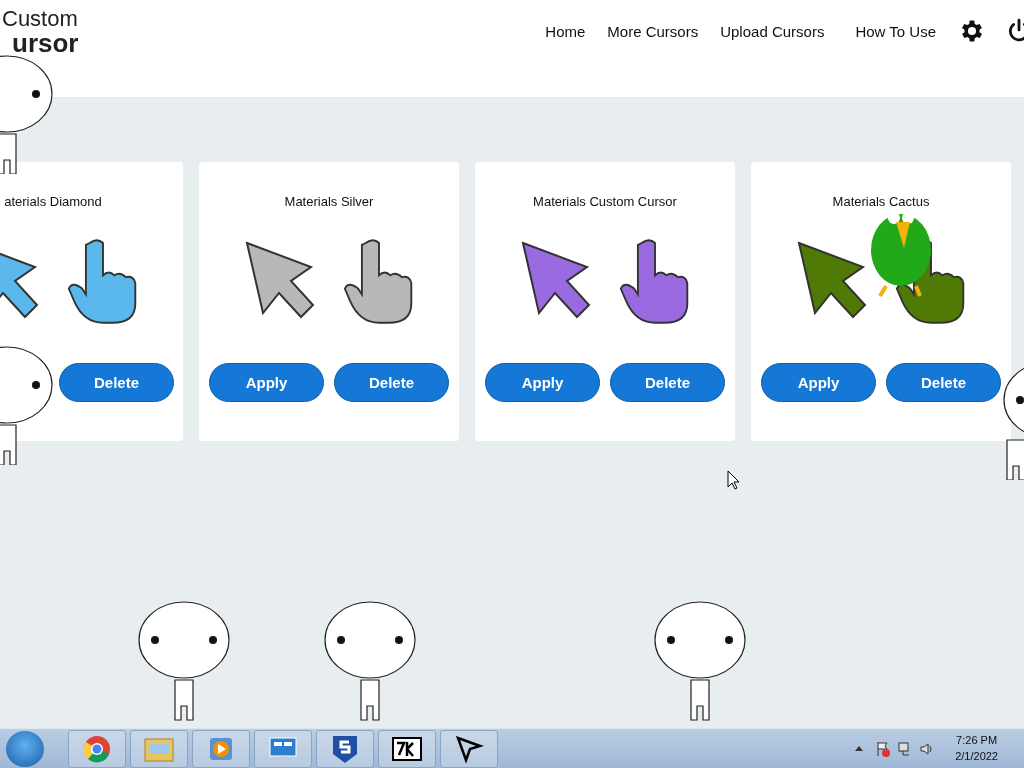  I want to click on archive-taskbar-icon, so click(407, 748).